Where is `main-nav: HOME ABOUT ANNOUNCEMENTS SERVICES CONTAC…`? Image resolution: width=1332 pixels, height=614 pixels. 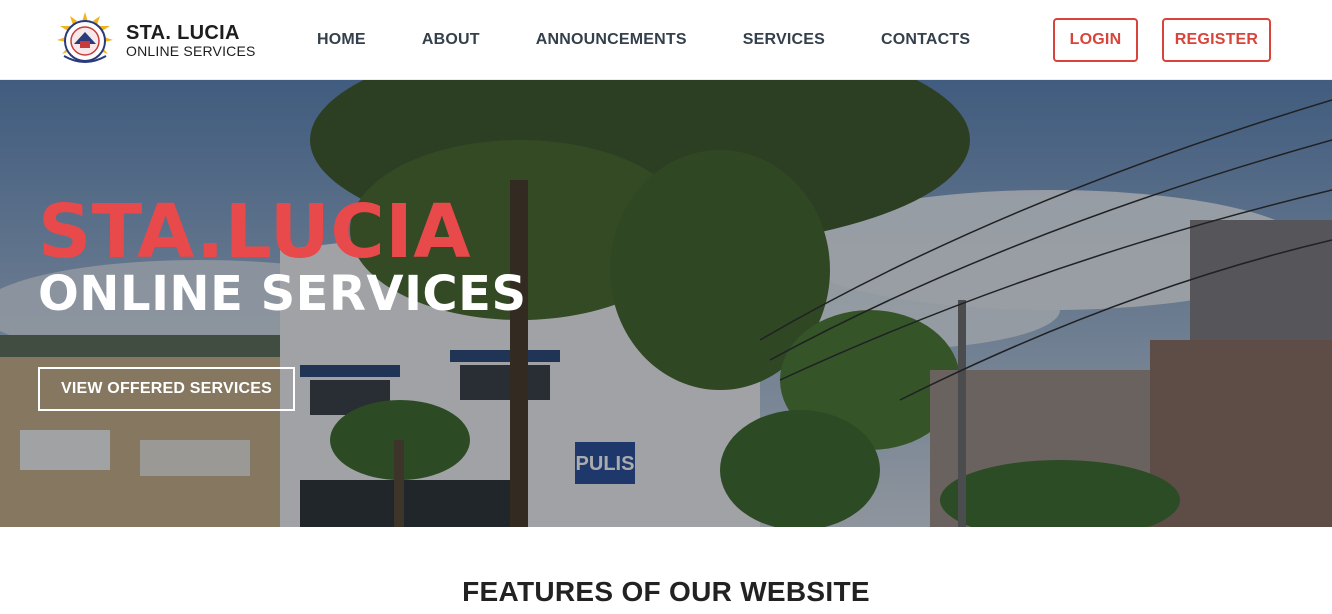 main-nav: HOME ABOUT ANNOUNCEMENTS SERVICES CONTAC… is located at coordinates (671, 40).